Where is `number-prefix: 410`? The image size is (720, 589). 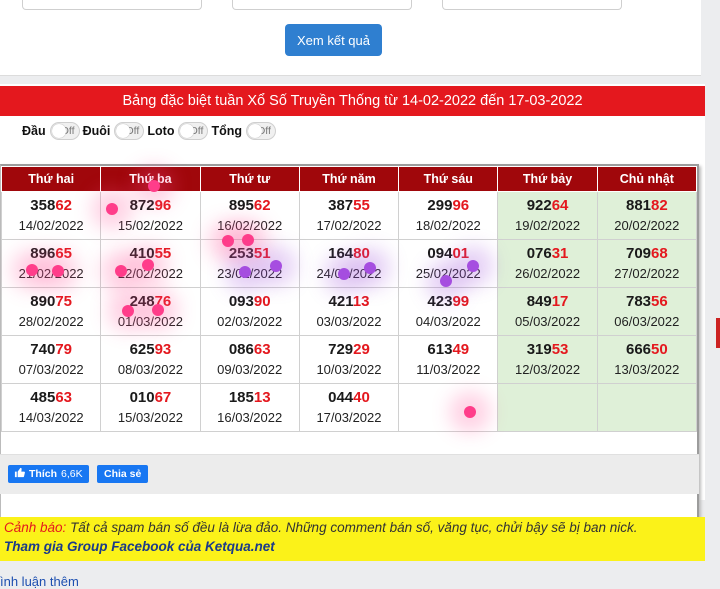
number-prefix: 410 is located at coordinates (142, 253).